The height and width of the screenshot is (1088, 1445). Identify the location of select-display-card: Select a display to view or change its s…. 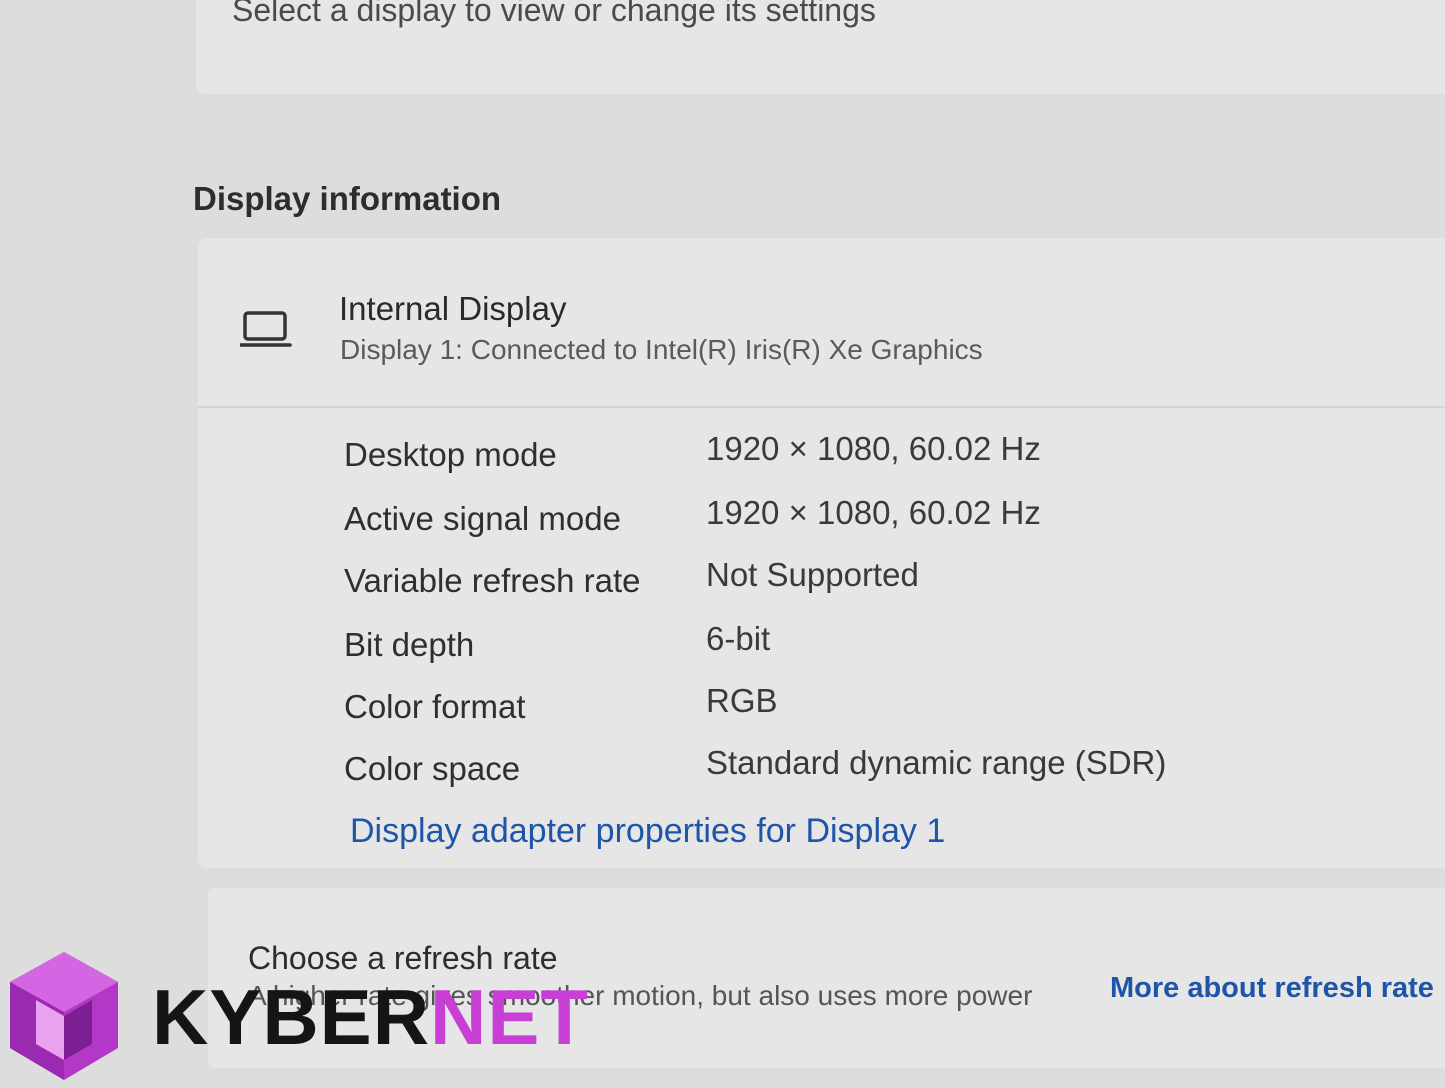
(820, 47).